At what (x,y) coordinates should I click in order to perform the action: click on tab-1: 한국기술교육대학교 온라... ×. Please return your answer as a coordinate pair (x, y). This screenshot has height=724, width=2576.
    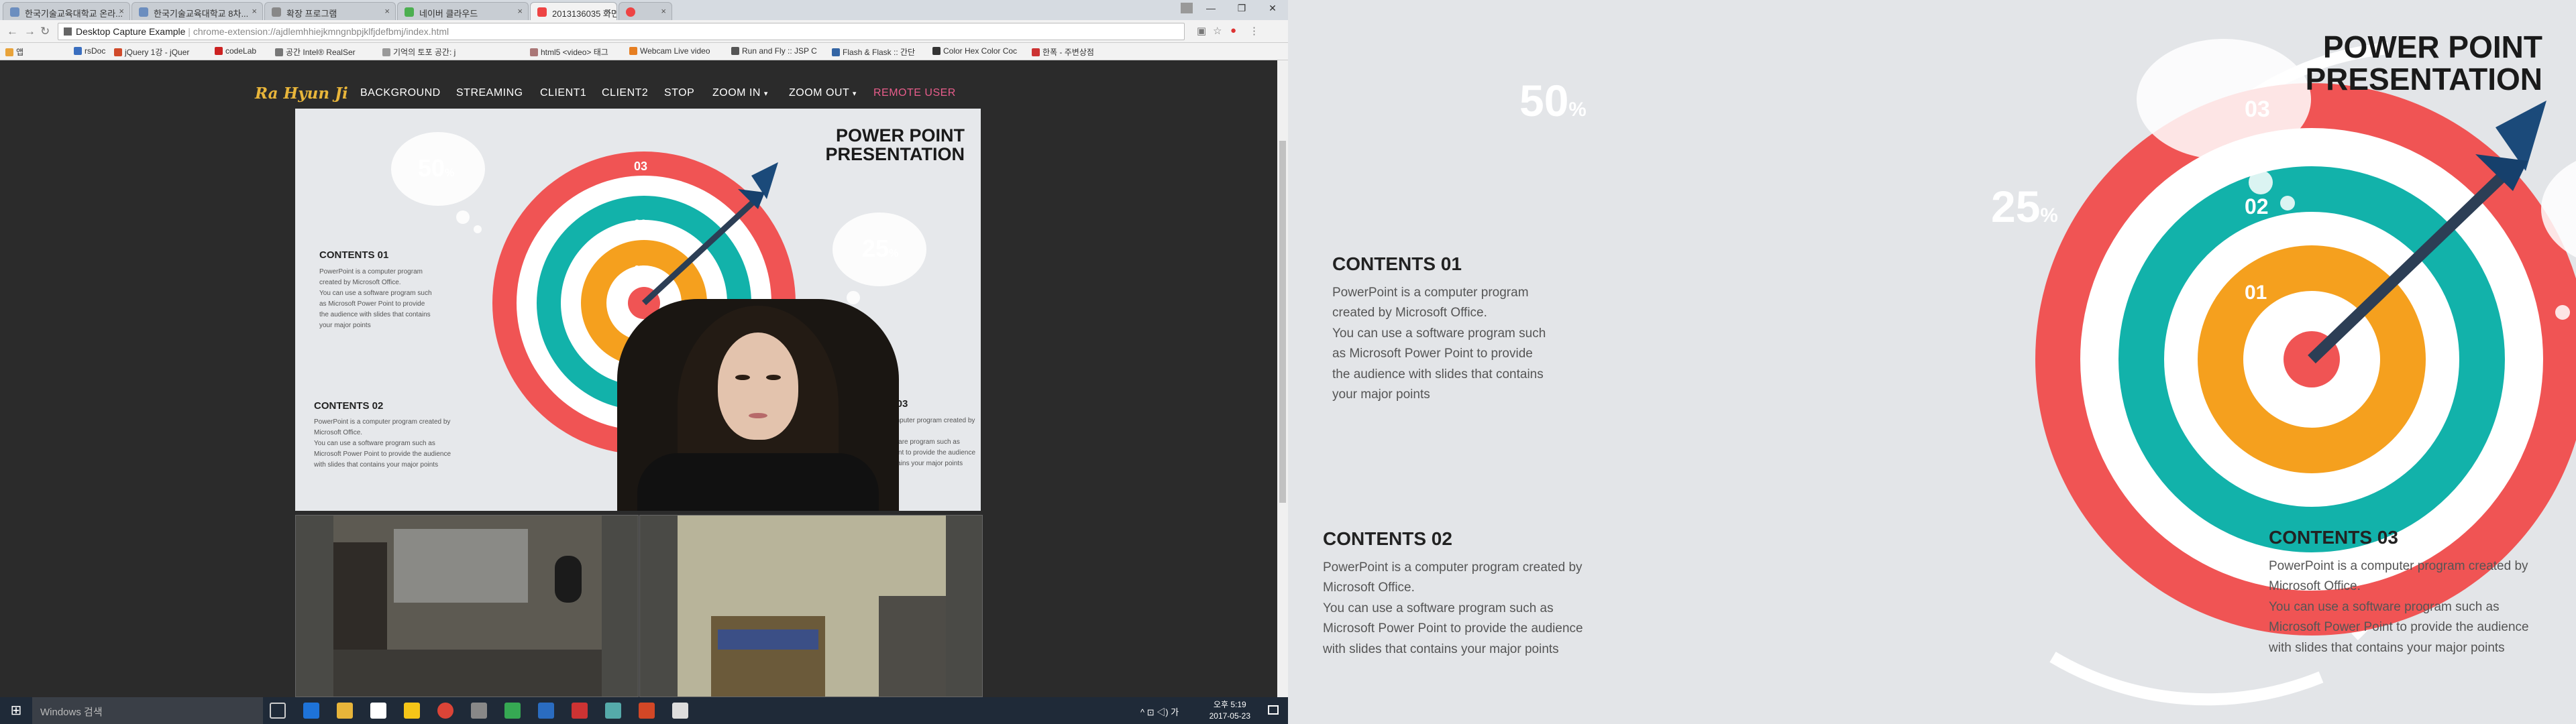
    Looking at the image, I should click on (66, 11).